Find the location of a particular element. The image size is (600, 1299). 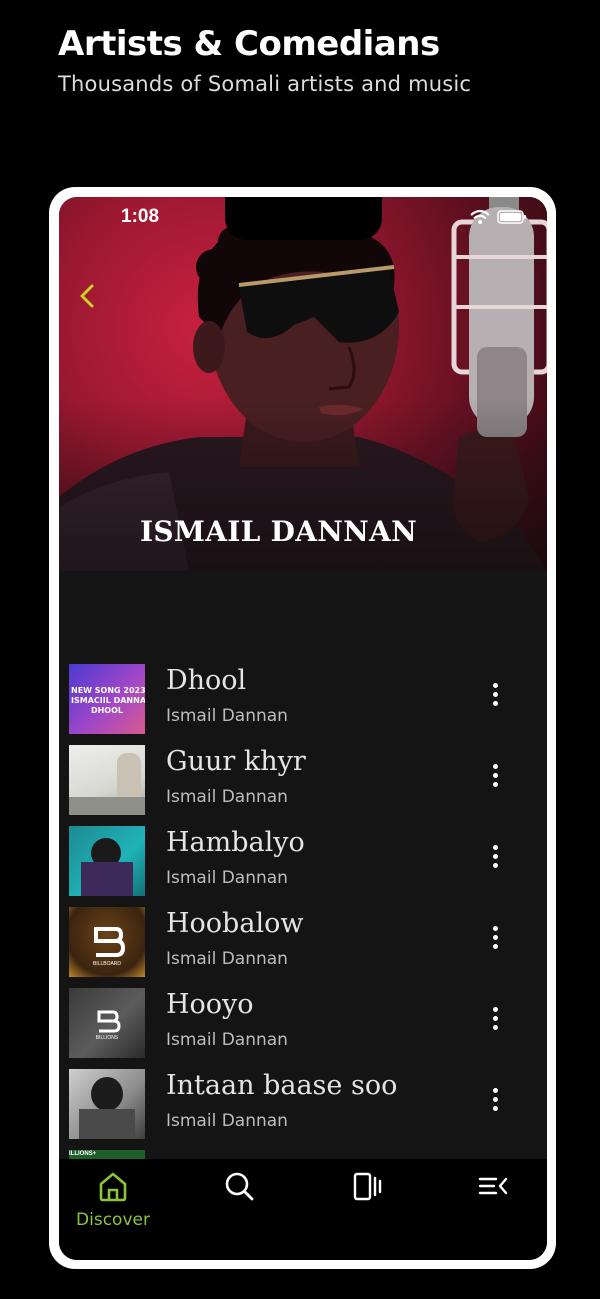

thumbnail-text: BILLBOARD is located at coordinates (107, 964).